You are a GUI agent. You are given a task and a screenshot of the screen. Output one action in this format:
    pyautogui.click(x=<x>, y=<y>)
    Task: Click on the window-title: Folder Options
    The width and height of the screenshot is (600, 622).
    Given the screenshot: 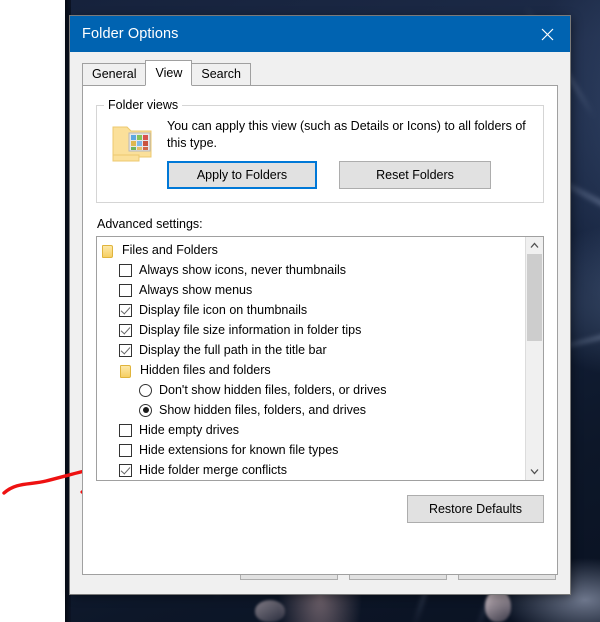 What is the action you would take?
    pyautogui.click(x=130, y=34)
    